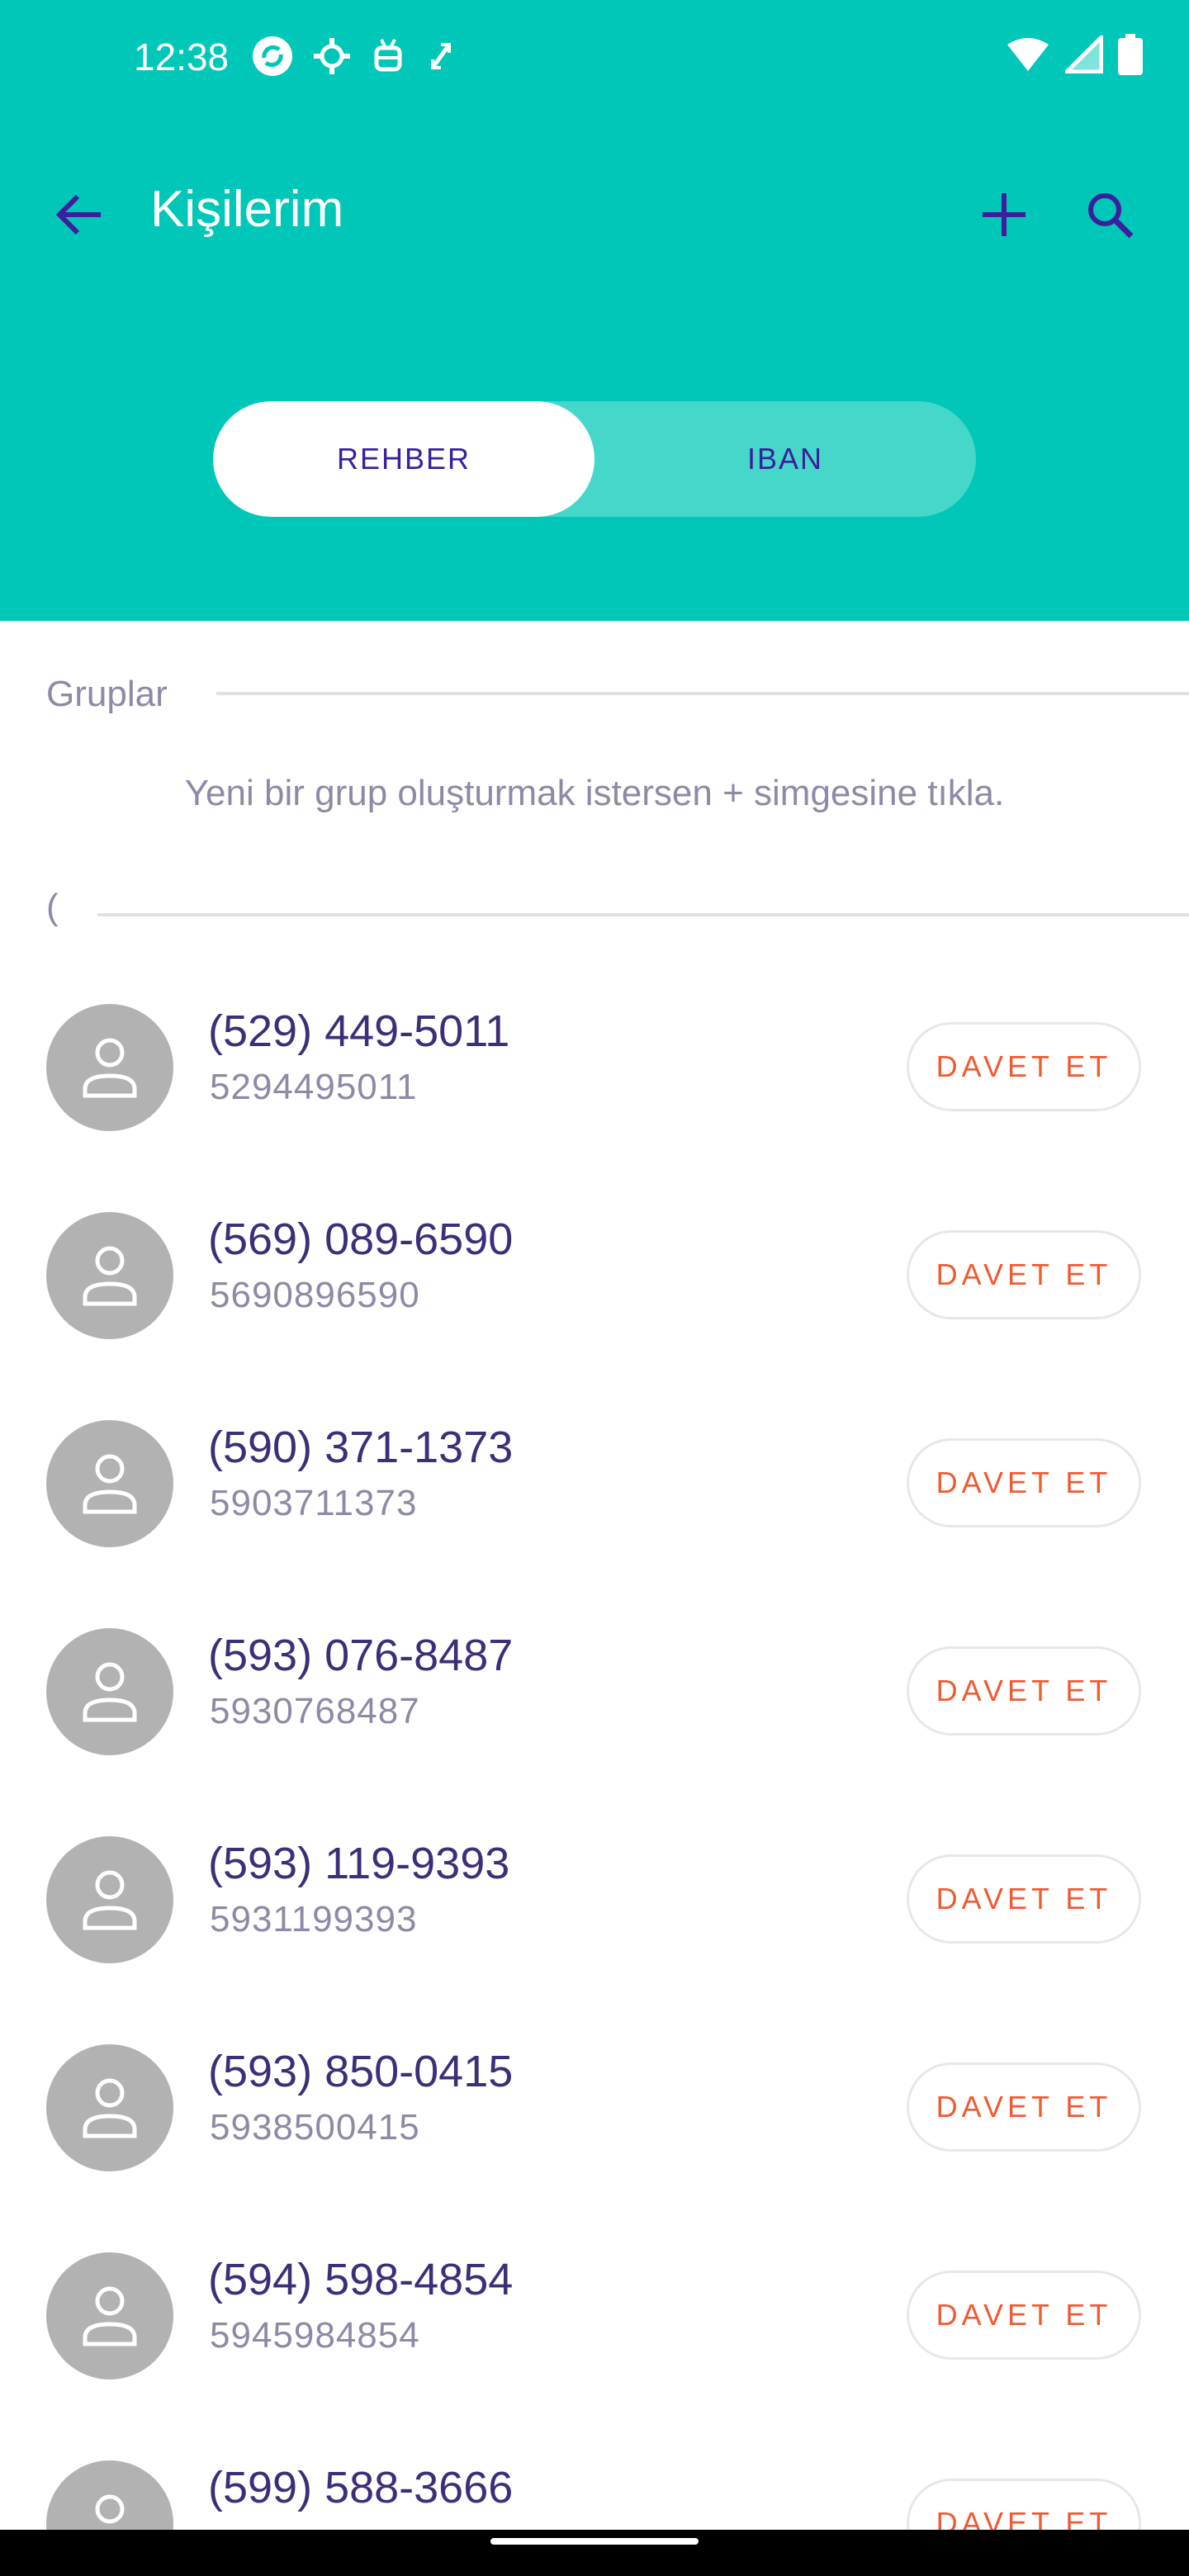  I want to click on contact-name: (569) 089-6590, so click(361, 1239).